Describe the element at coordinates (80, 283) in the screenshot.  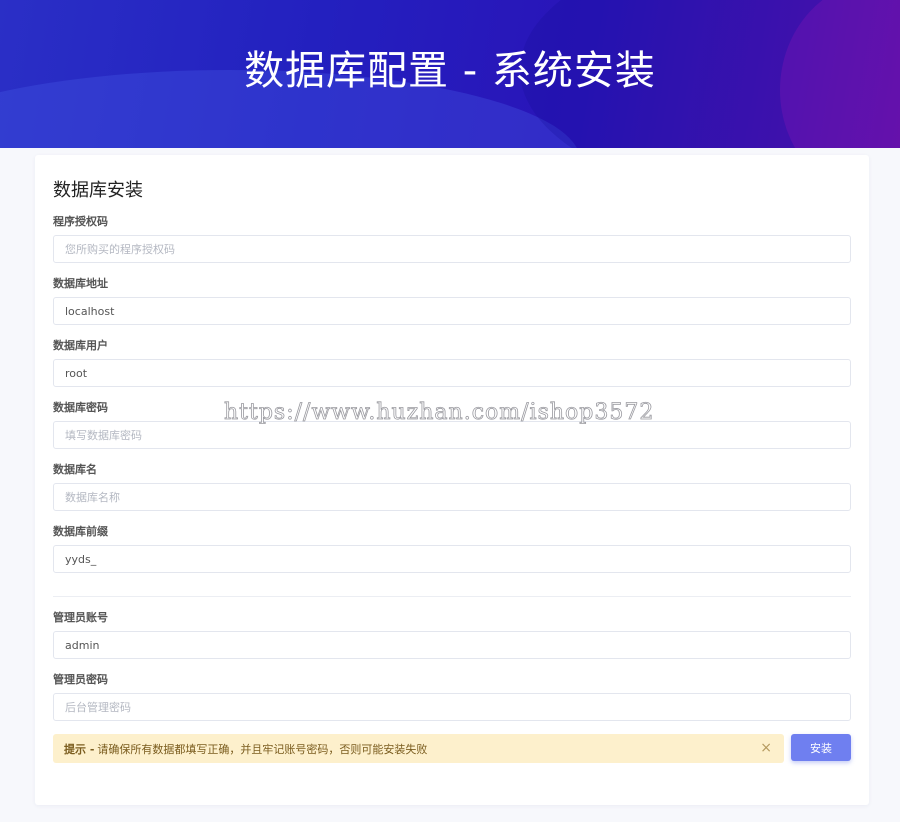
I see `db-host-label: 数据库地址` at that location.